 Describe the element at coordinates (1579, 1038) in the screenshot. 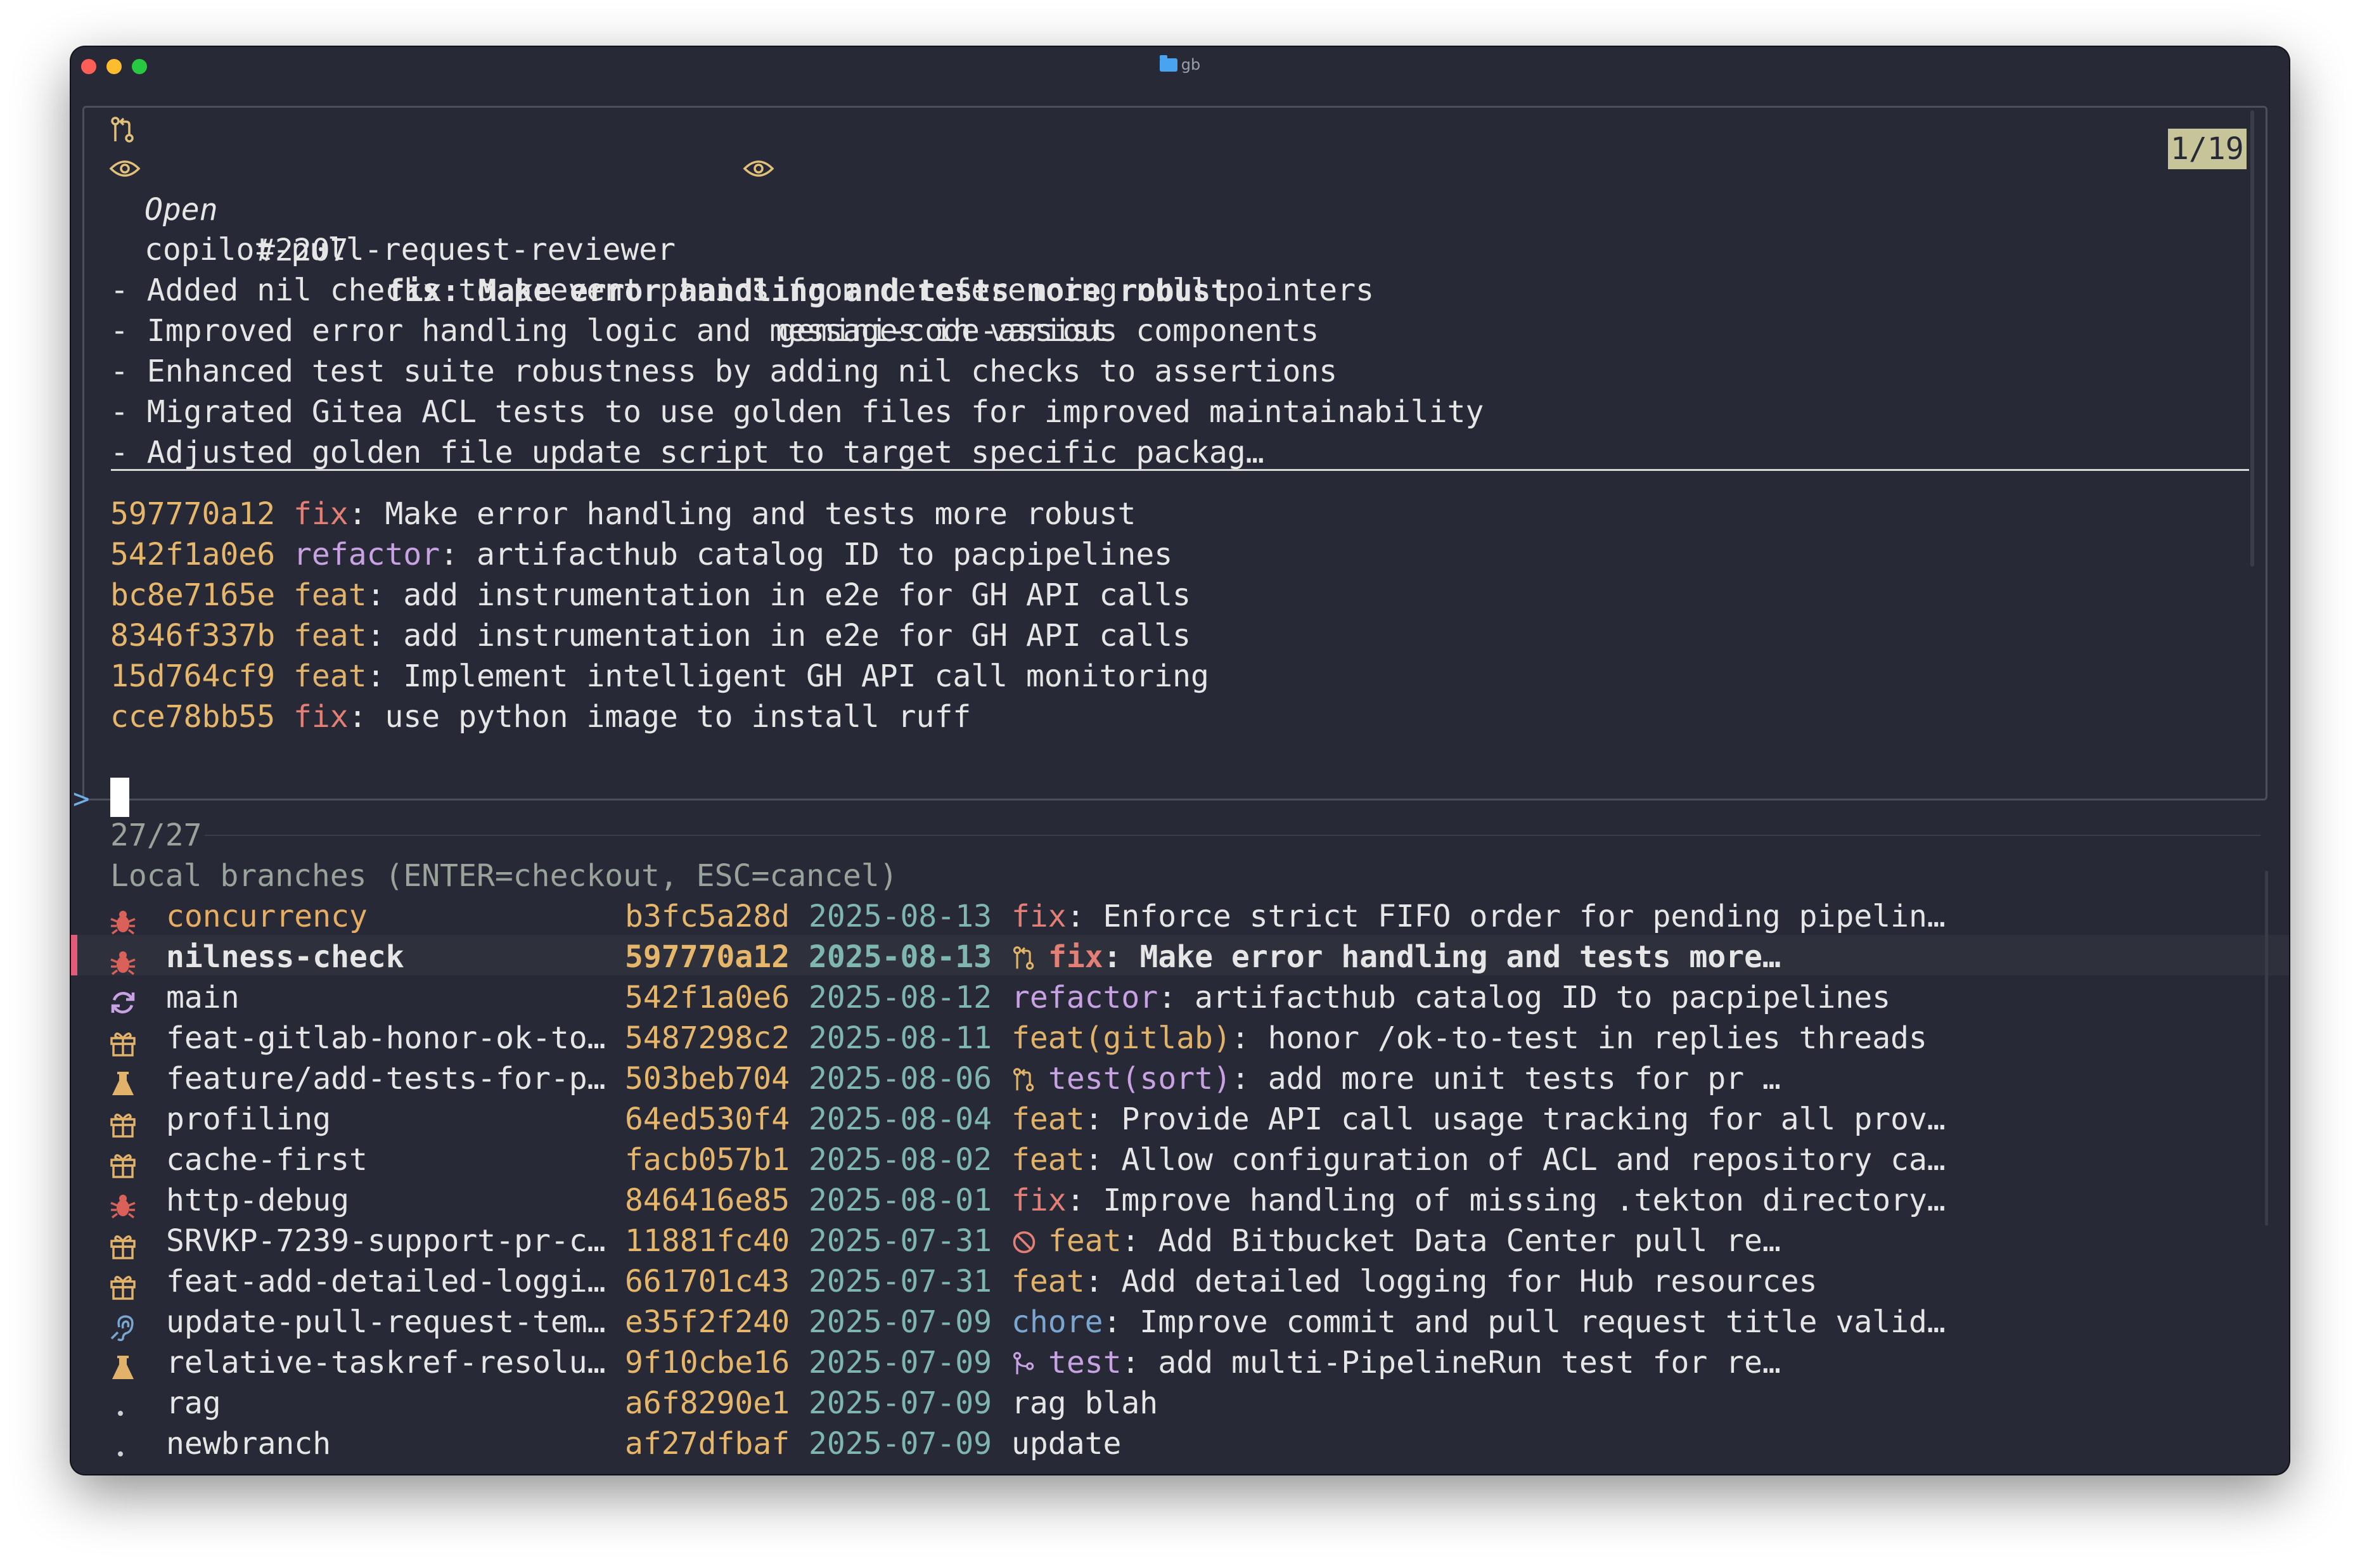

I see `commit-message: : honor /ok-to-test in replies threads` at that location.